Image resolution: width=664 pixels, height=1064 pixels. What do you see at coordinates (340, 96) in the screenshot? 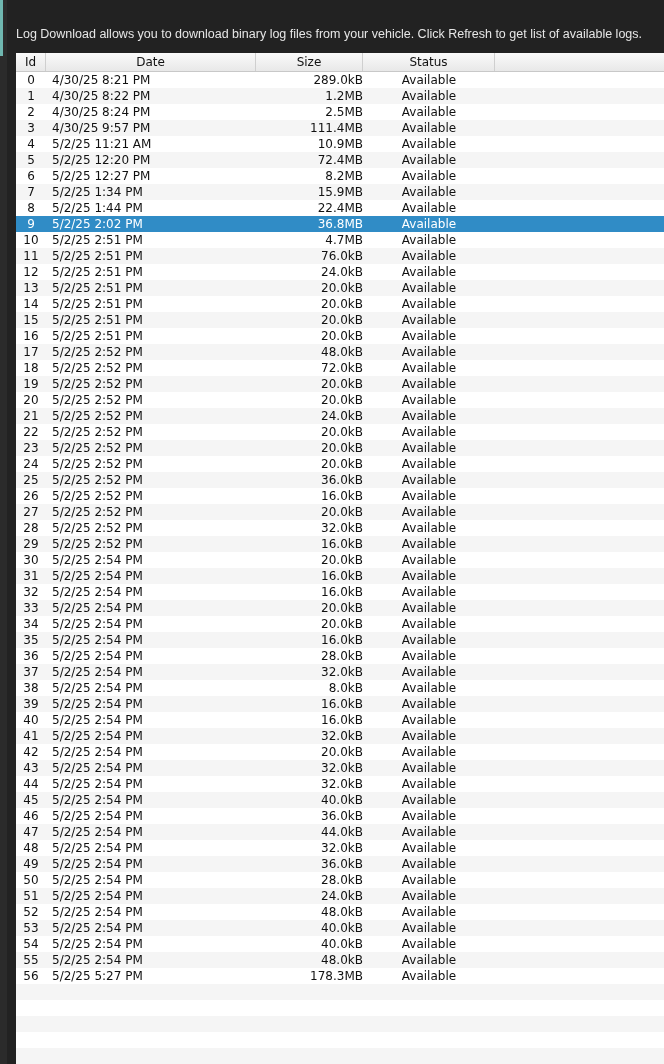
I see `table-row: 1 4/30/25 8:22 PM 1.2MB Available` at bounding box center [340, 96].